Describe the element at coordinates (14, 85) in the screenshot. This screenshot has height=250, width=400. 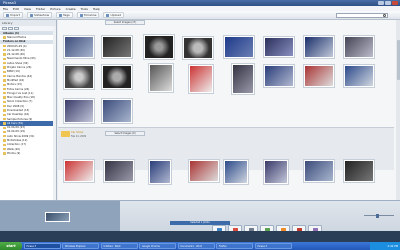
I see `folder-label: Motors (15)` at that location.